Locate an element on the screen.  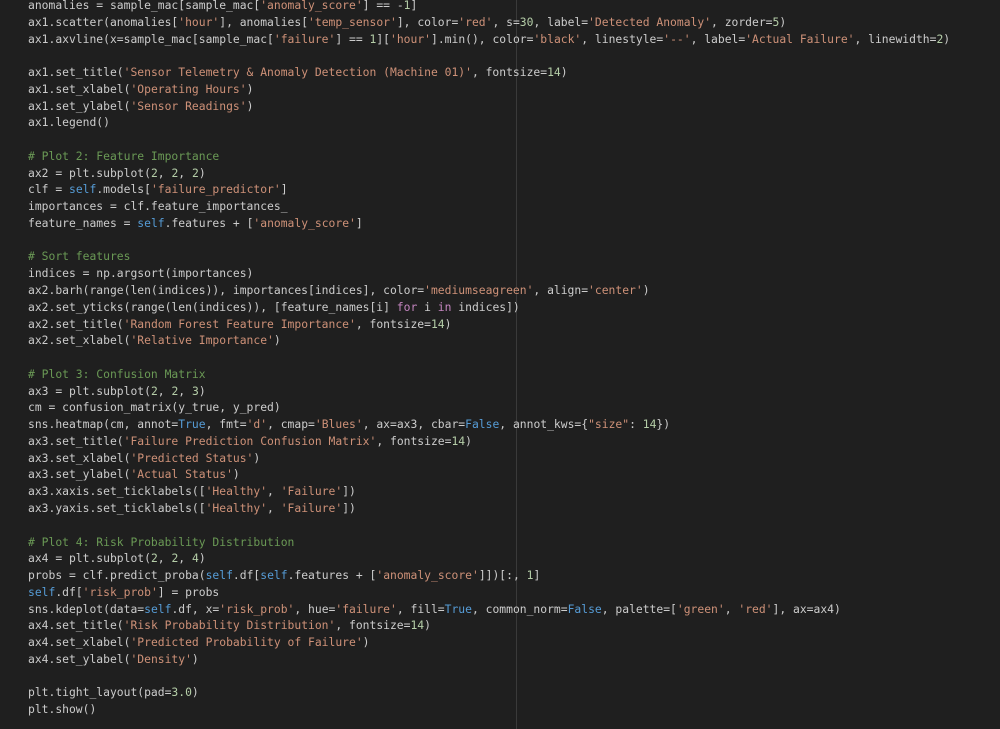
code-token: ax4.set_title( is located at coordinates (76, 625).